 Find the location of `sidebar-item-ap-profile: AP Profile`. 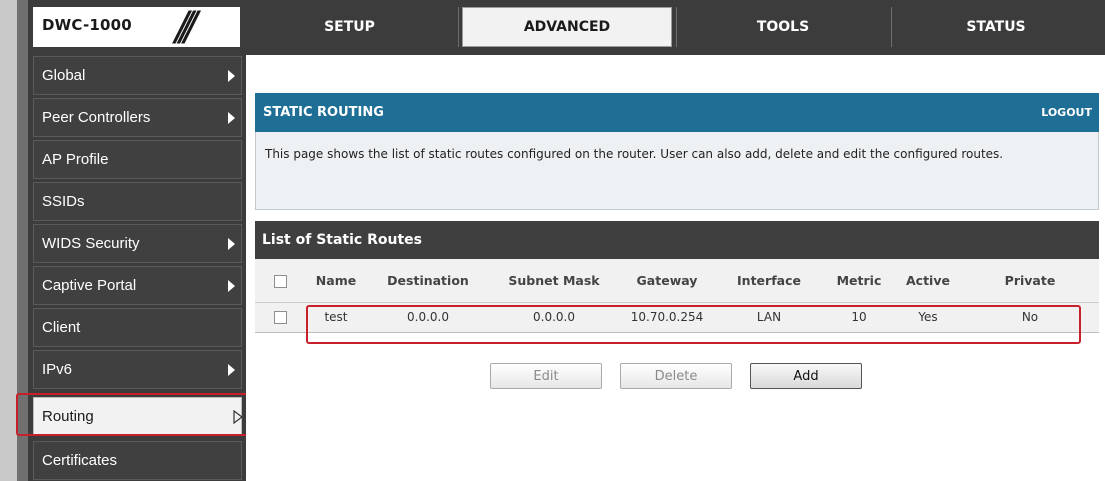

sidebar-item-ap-profile: AP Profile is located at coordinates (137, 159).